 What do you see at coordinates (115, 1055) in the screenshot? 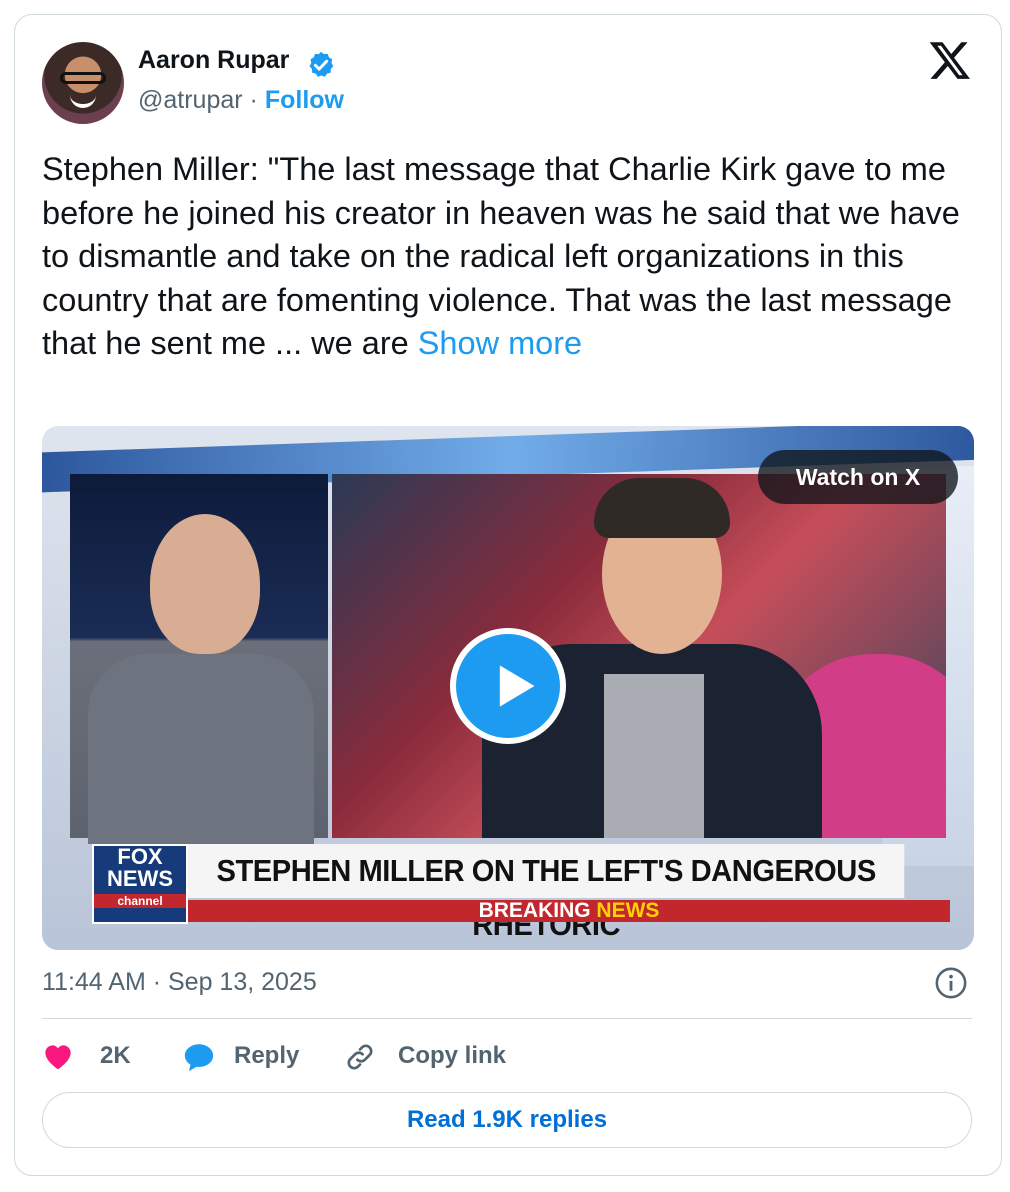
I see `likes-count: 2K` at bounding box center [115, 1055].